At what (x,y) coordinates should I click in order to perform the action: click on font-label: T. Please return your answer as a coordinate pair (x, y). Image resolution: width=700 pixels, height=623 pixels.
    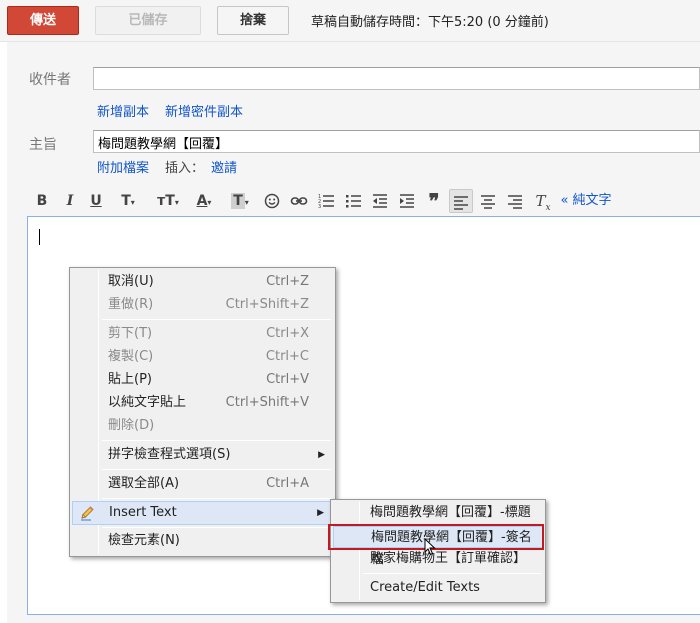
    Looking at the image, I should click on (126, 201).